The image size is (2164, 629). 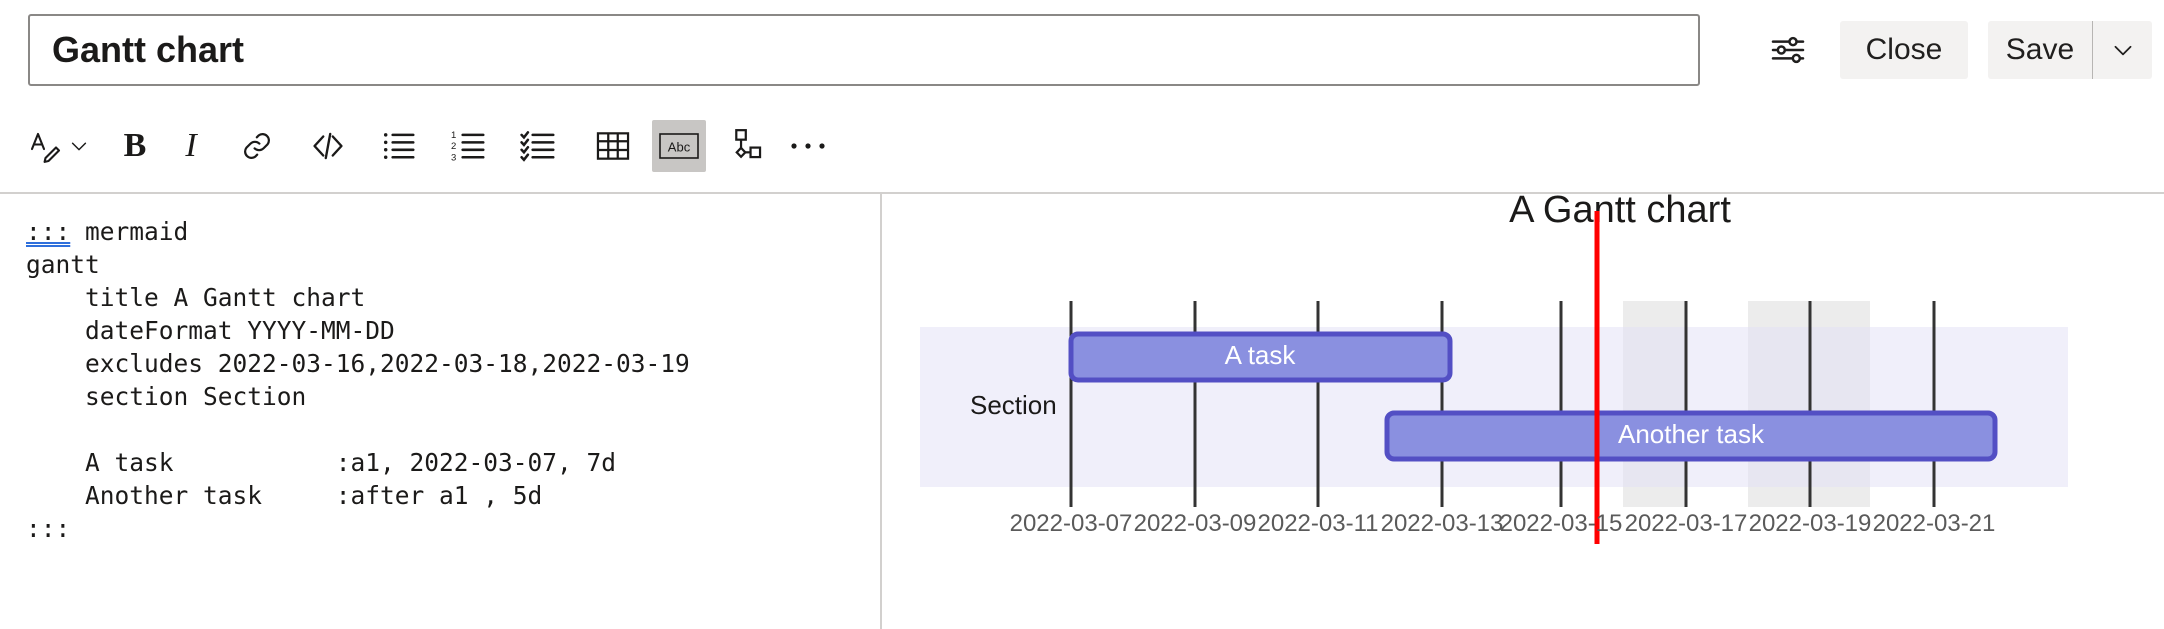 I want to click on link-icon, so click(x=257, y=146).